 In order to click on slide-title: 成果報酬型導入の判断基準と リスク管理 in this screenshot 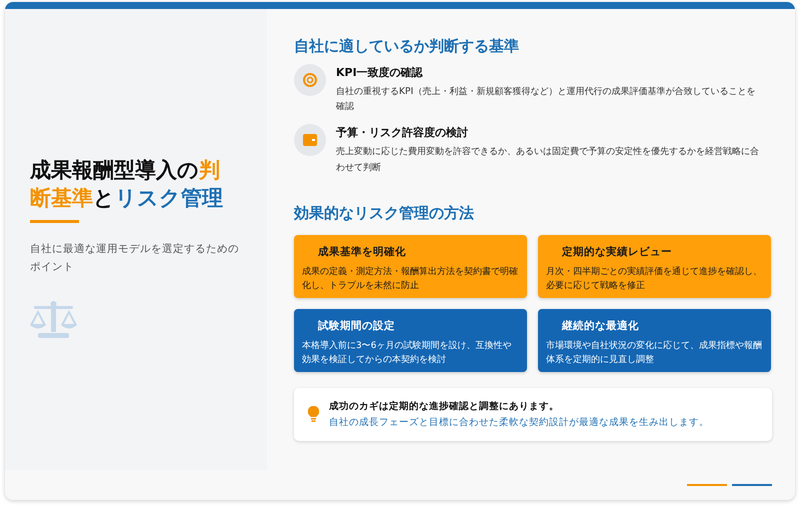, I will do `click(127, 184)`.